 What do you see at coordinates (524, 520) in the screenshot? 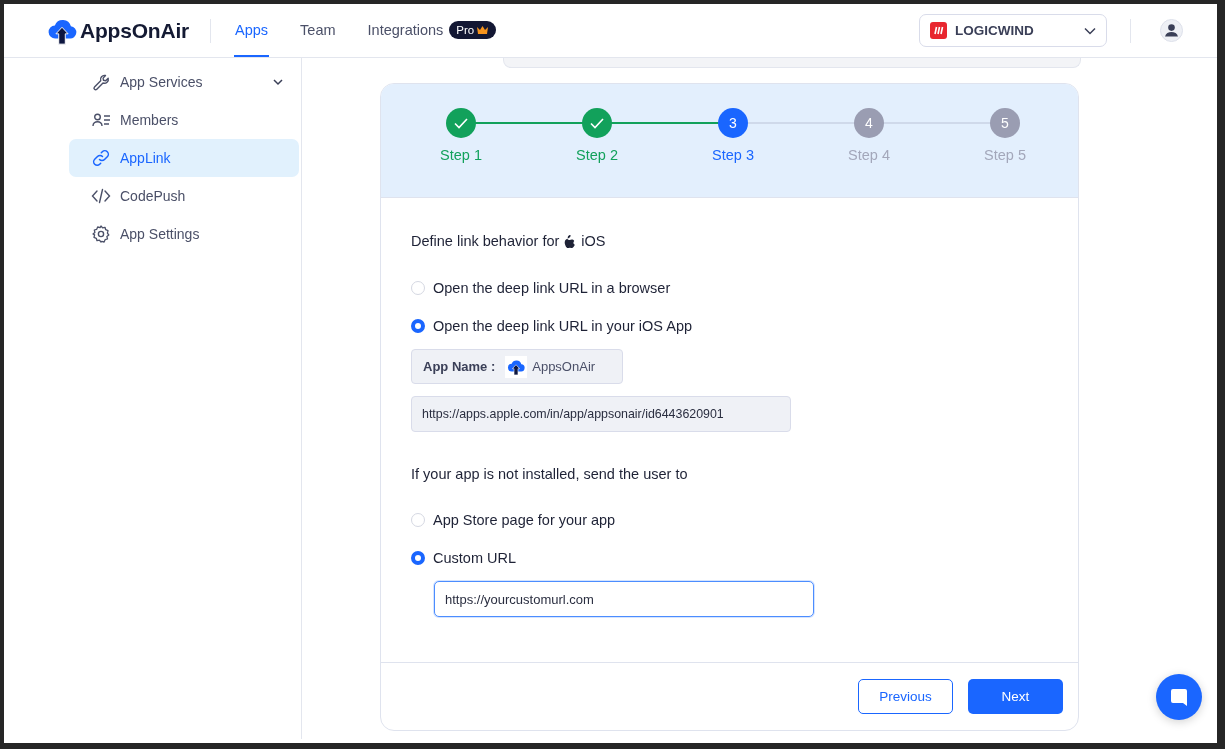
I see `option-label: App Store page for your app` at bounding box center [524, 520].